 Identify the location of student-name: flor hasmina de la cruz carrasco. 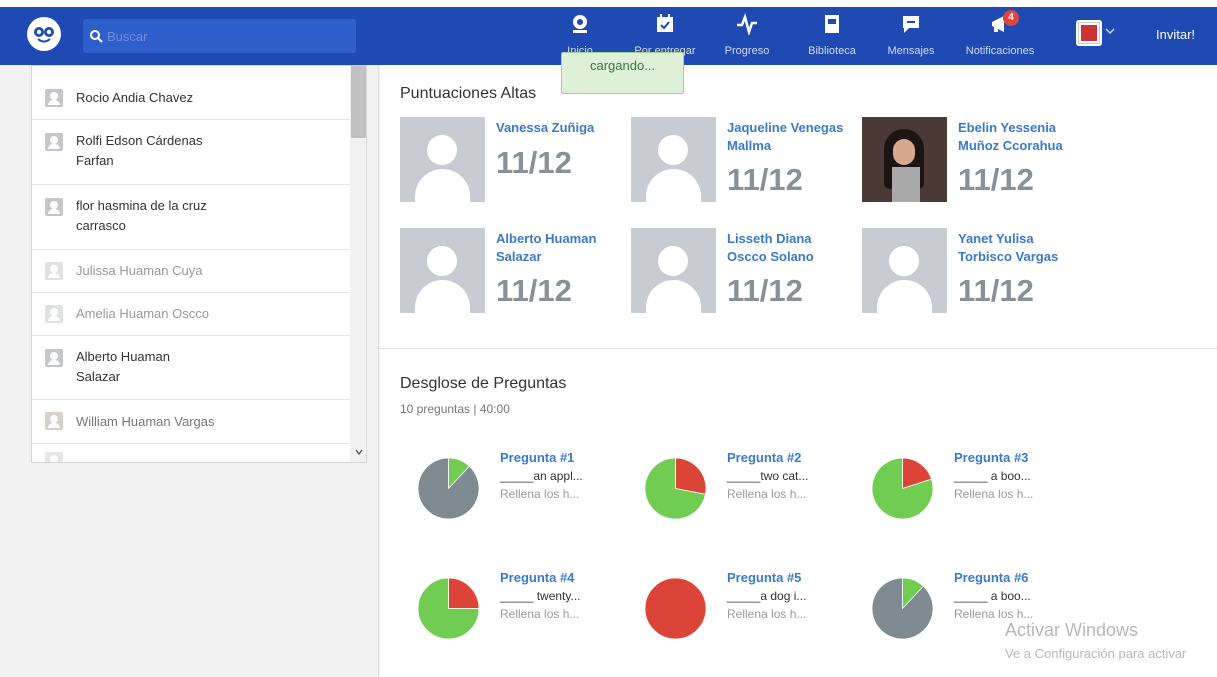
(141, 215).